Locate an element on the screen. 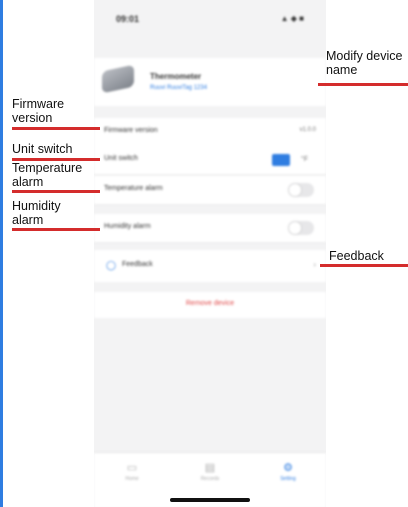 This screenshot has width=408, height=507. temperature-alarm-label: Temperature alarm is located at coordinates (133, 188).